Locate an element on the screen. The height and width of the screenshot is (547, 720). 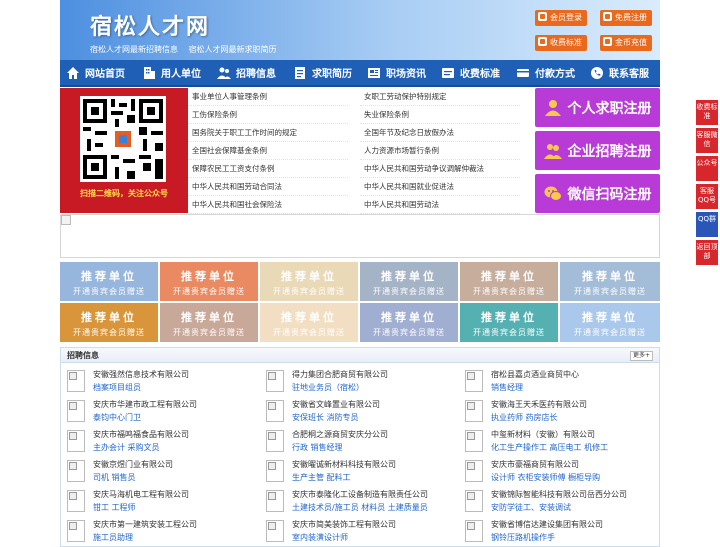
job-item: 得力集团合肥商贸有限公司 驻地业务员（宿松） is located at coordinates (357, 382).